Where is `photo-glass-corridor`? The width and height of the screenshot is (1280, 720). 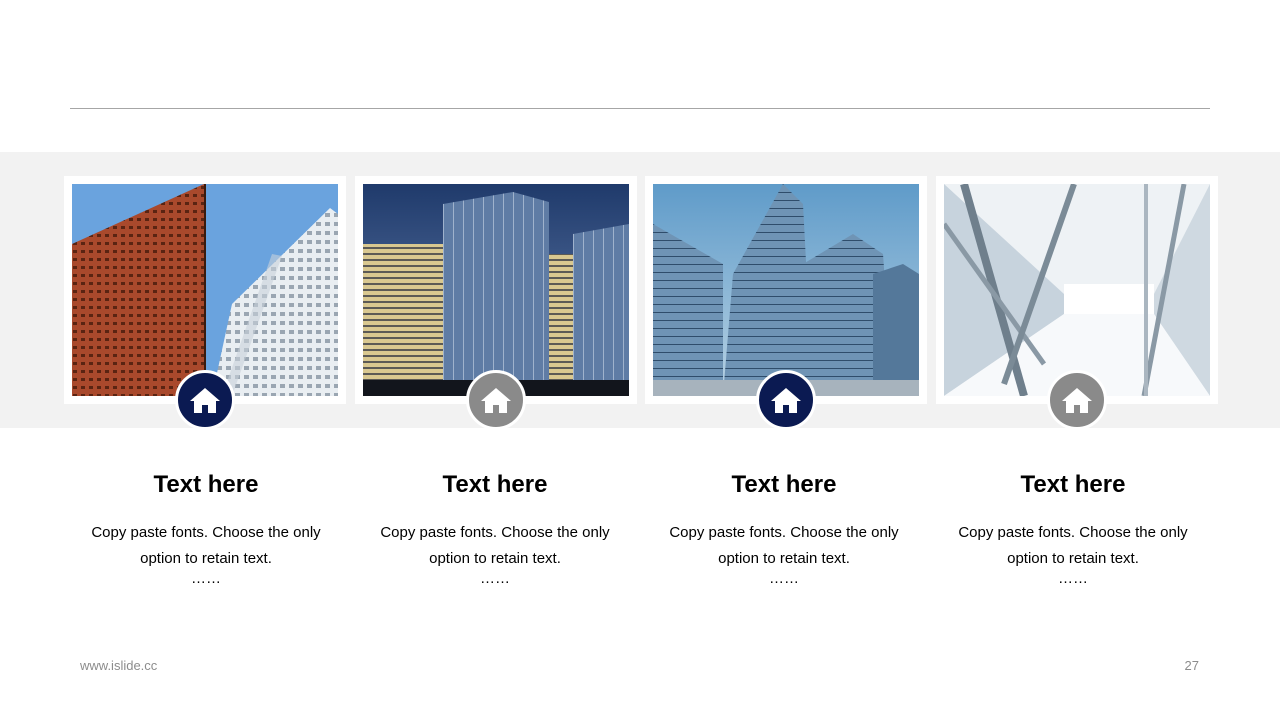
photo-glass-corridor is located at coordinates (1077, 290).